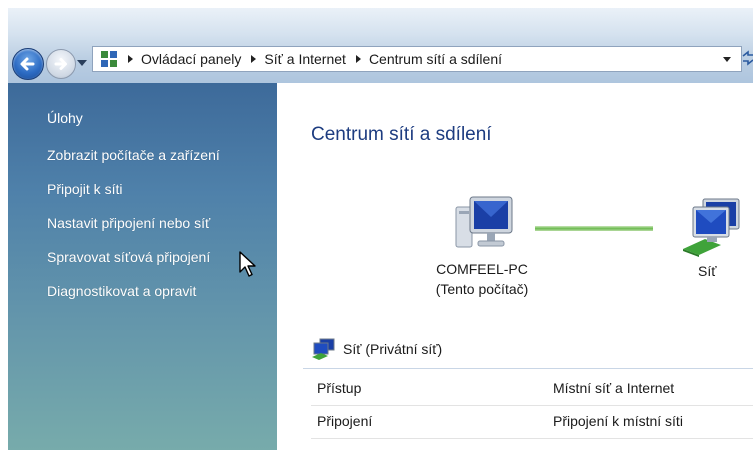 The width and height of the screenshot is (753, 450). I want to click on computer-icon, so click(484, 222).